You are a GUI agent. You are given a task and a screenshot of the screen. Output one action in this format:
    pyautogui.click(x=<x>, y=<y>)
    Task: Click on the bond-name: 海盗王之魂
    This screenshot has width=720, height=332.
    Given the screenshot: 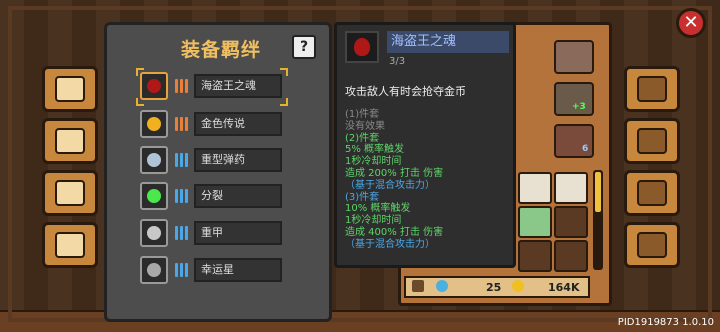 What is the action you would take?
    pyautogui.click(x=238, y=86)
    